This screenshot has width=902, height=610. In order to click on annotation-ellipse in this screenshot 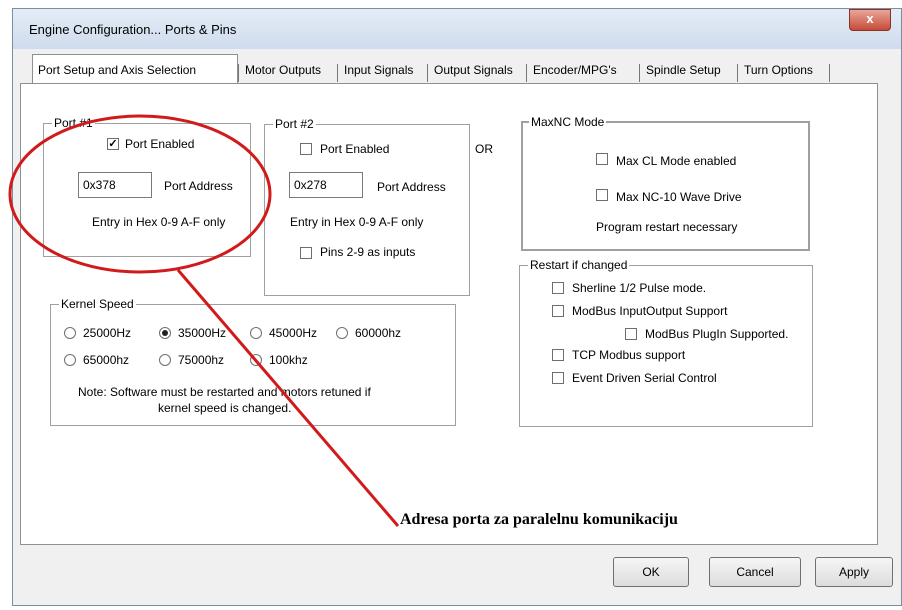, I will do `click(140, 194)`.